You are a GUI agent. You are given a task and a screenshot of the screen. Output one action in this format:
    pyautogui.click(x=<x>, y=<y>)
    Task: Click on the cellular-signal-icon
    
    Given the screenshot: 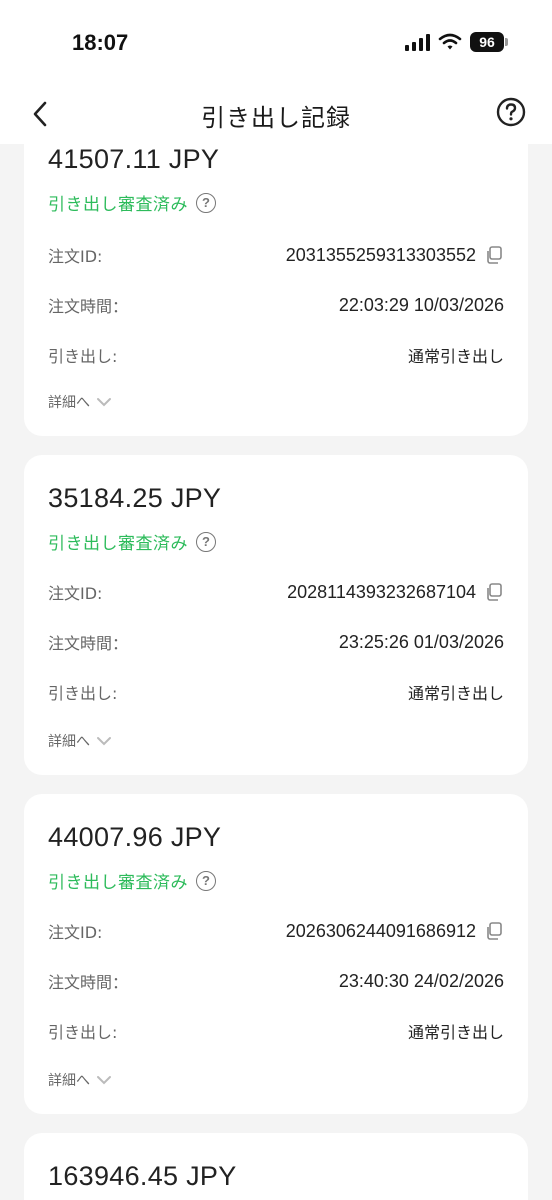 What is the action you would take?
    pyautogui.click(x=417, y=42)
    